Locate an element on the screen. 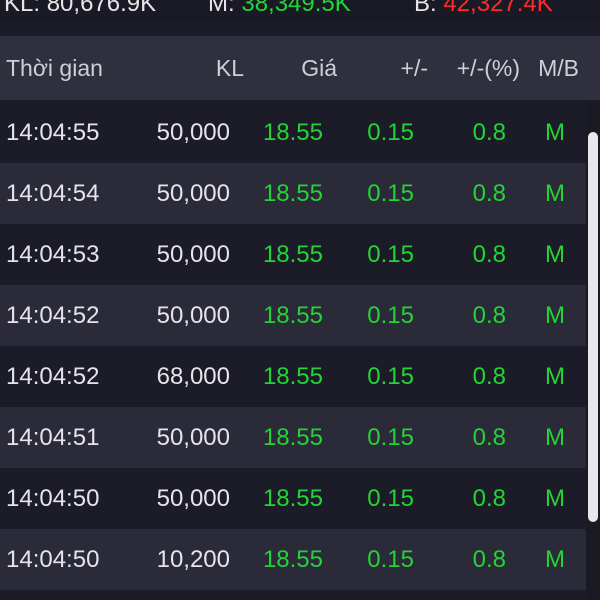 This screenshot has width=600, height=600. cell-volume: 10,200 is located at coordinates (193, 559).